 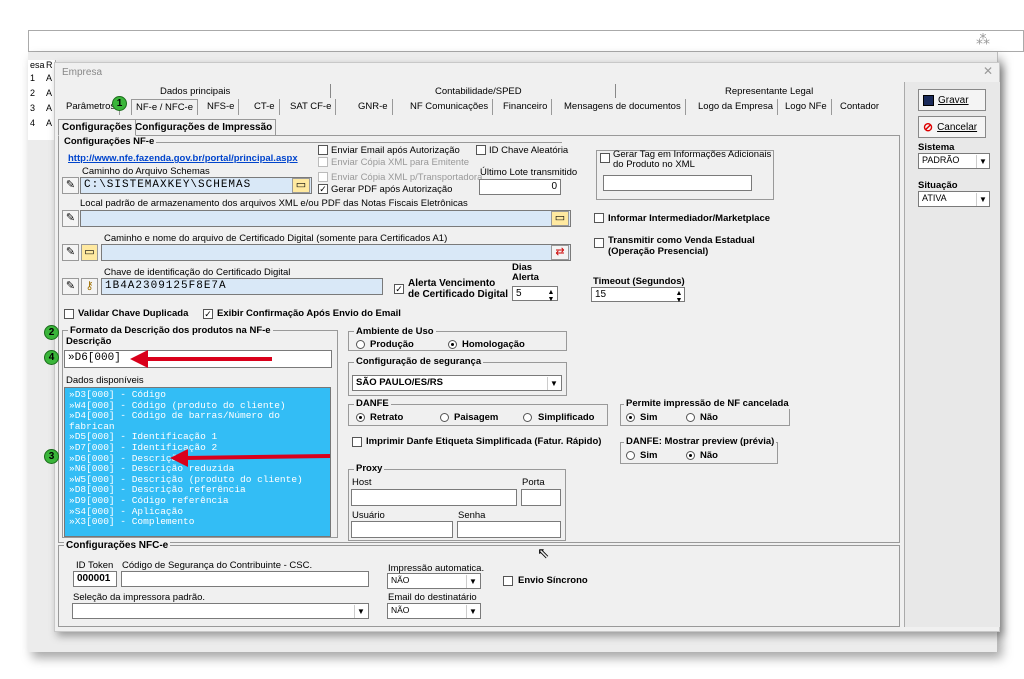 What do you see at coordinates (201, 359) in the screenshot?
I see `arrow-to-descricao` at bounding box center [201, 359].